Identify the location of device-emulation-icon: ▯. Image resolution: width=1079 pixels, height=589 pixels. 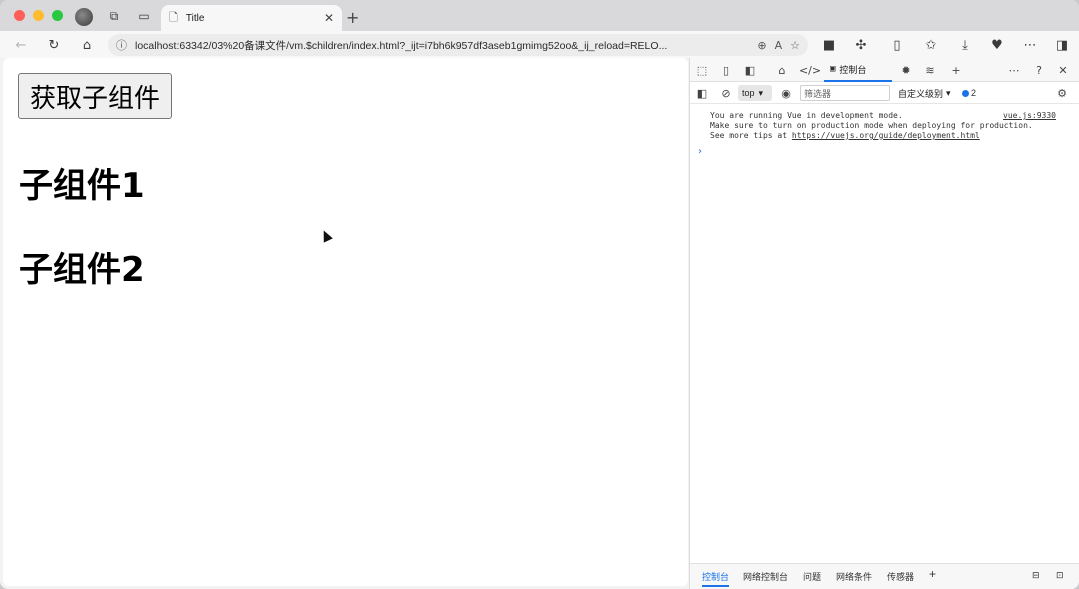
(726, 70).